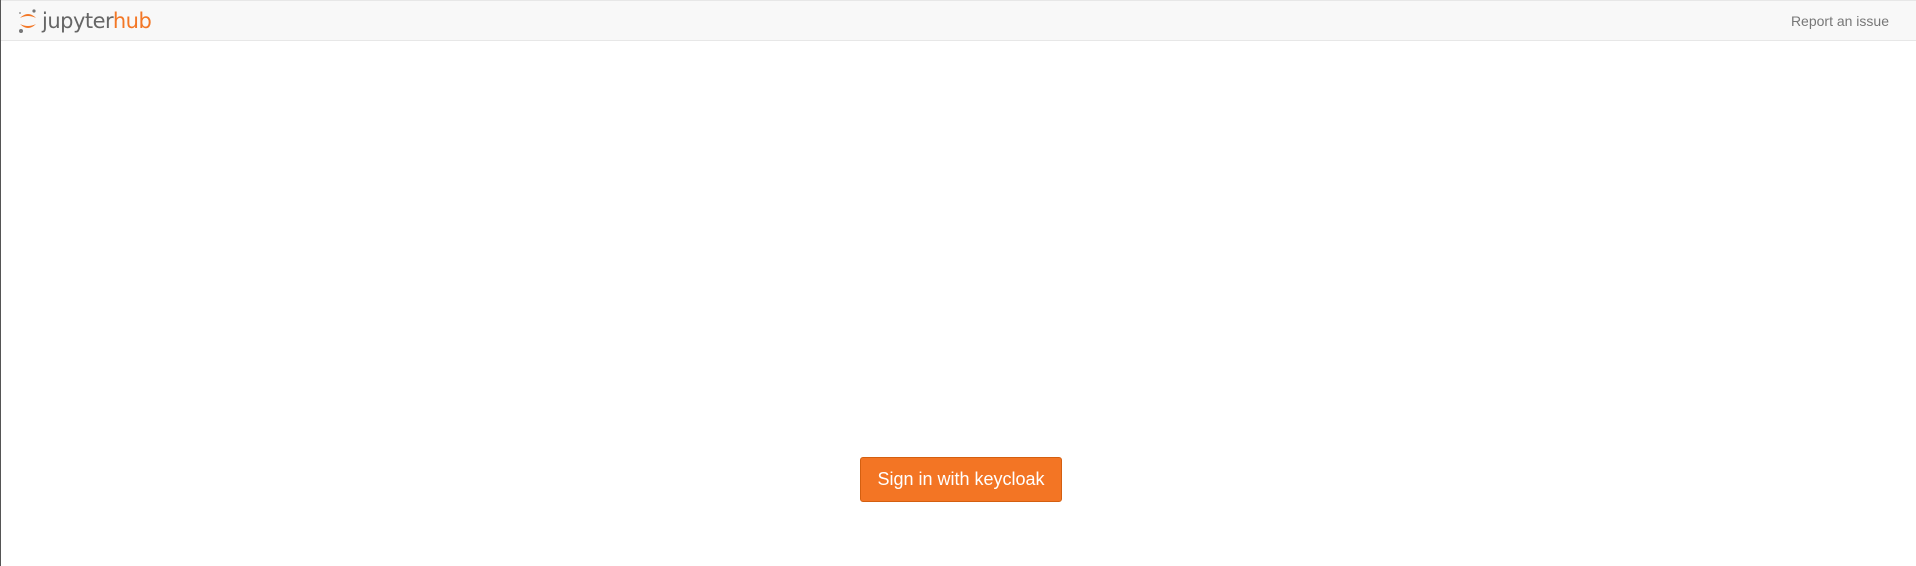 Image resolution: width=1916 pixels, height=566 pixels. I want to click on brand-name: jupyterhub, so click(97, 21).